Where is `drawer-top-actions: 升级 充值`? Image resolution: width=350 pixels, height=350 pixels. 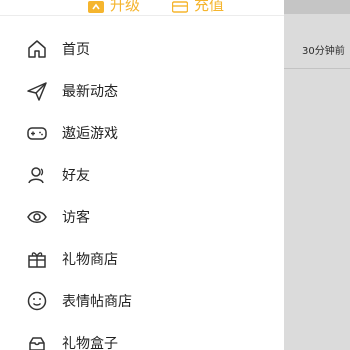 drawer-top-actions: 升级 充值 is located at coordinates (142, 14).